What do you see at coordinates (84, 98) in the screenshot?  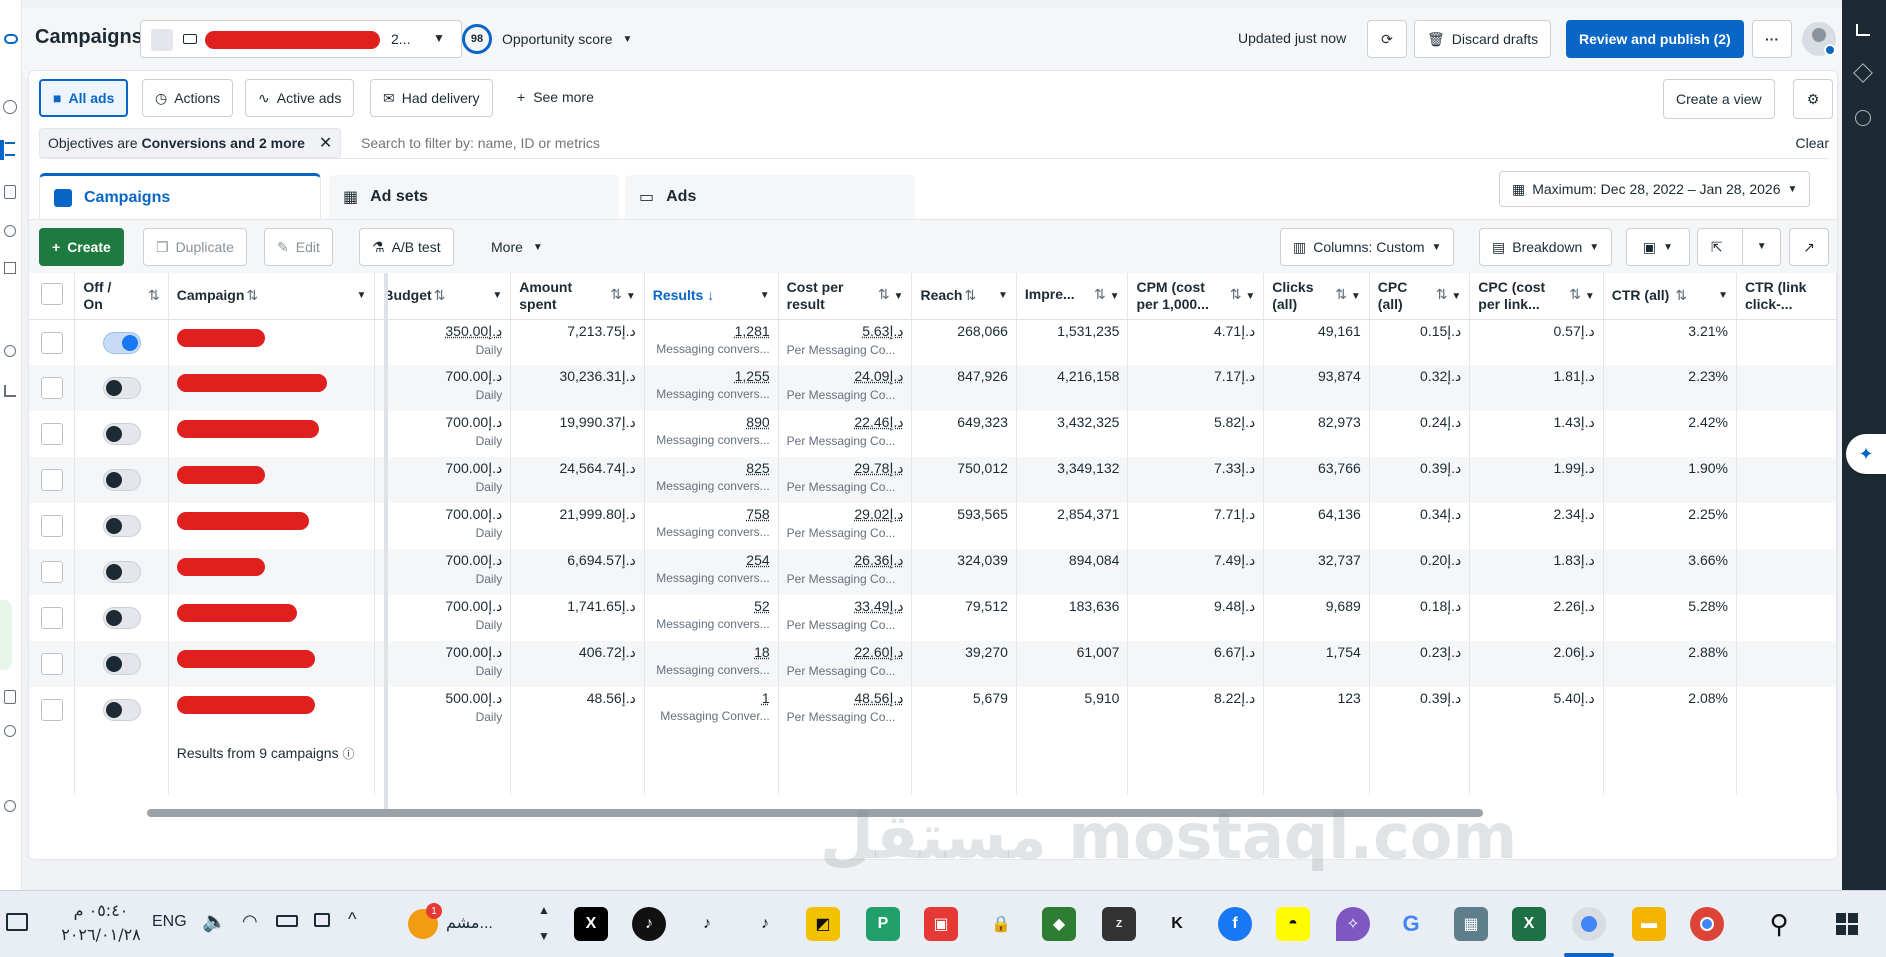 I see `filter-all-ads: ■ All ads` at bounding box center [84, 98].